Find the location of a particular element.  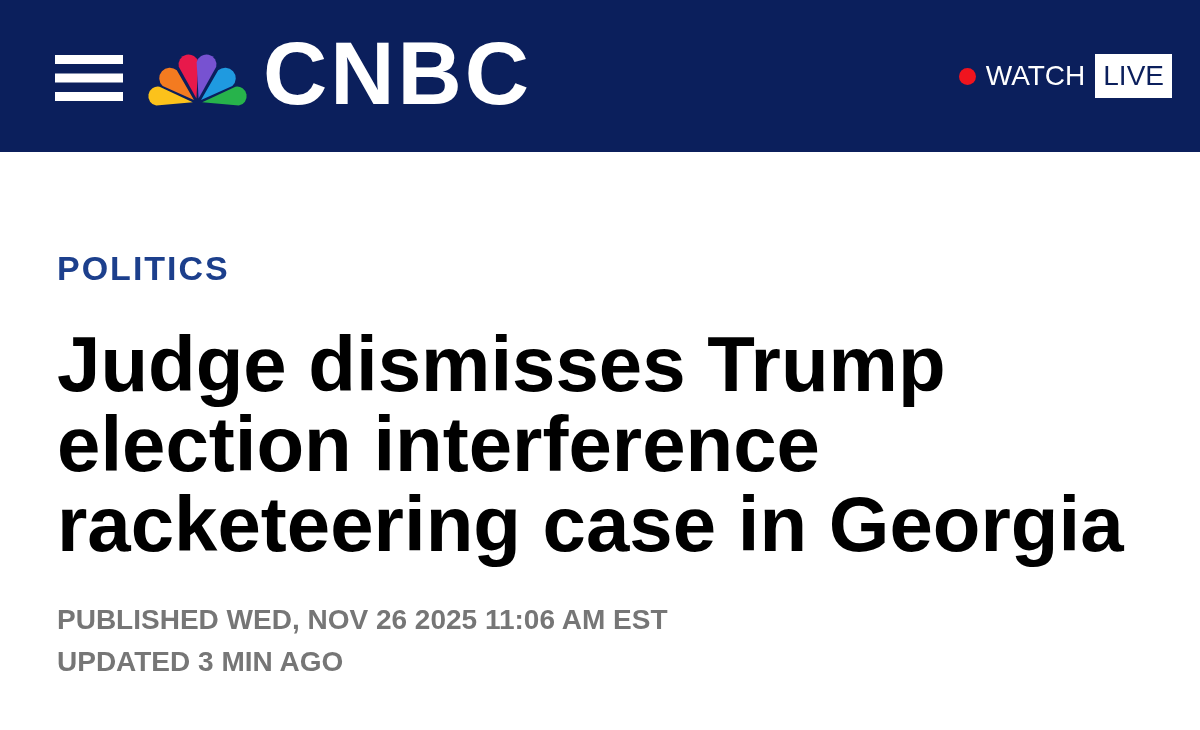

published-date: PUBLISHED WED, NOV 26 2025 11:06 AM EST is located at coordinates (363, 620).